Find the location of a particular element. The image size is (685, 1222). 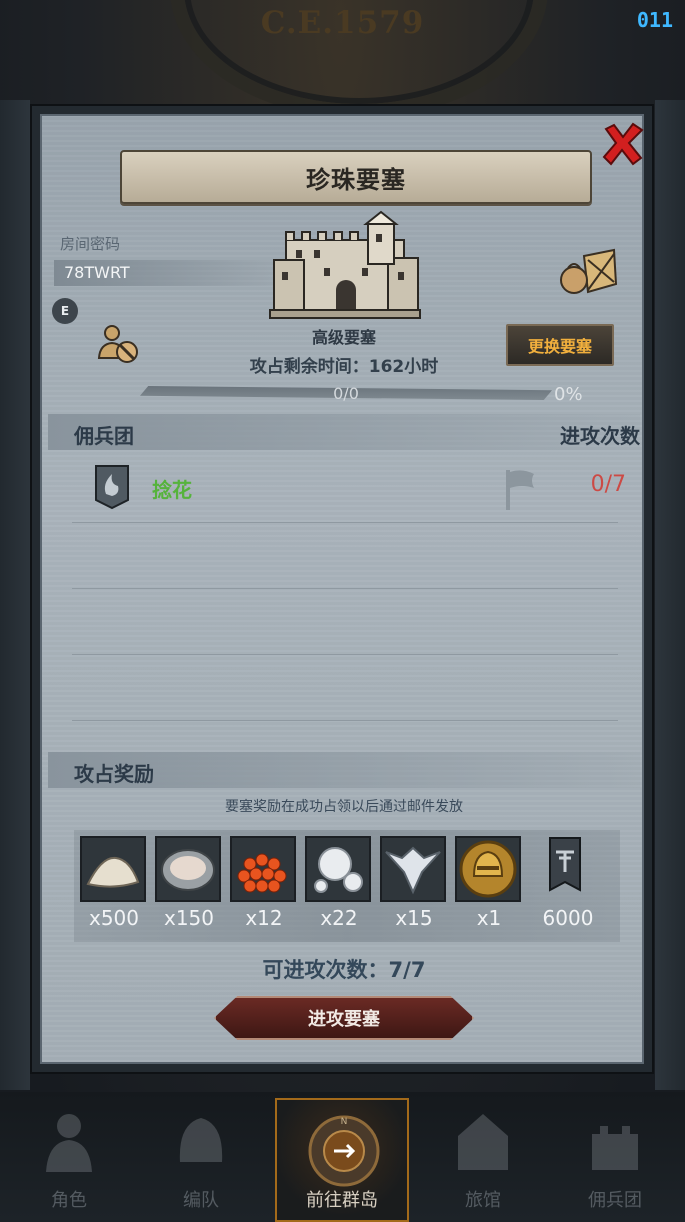

era-label: C.E.1579 is located at coordinates (342, 23).